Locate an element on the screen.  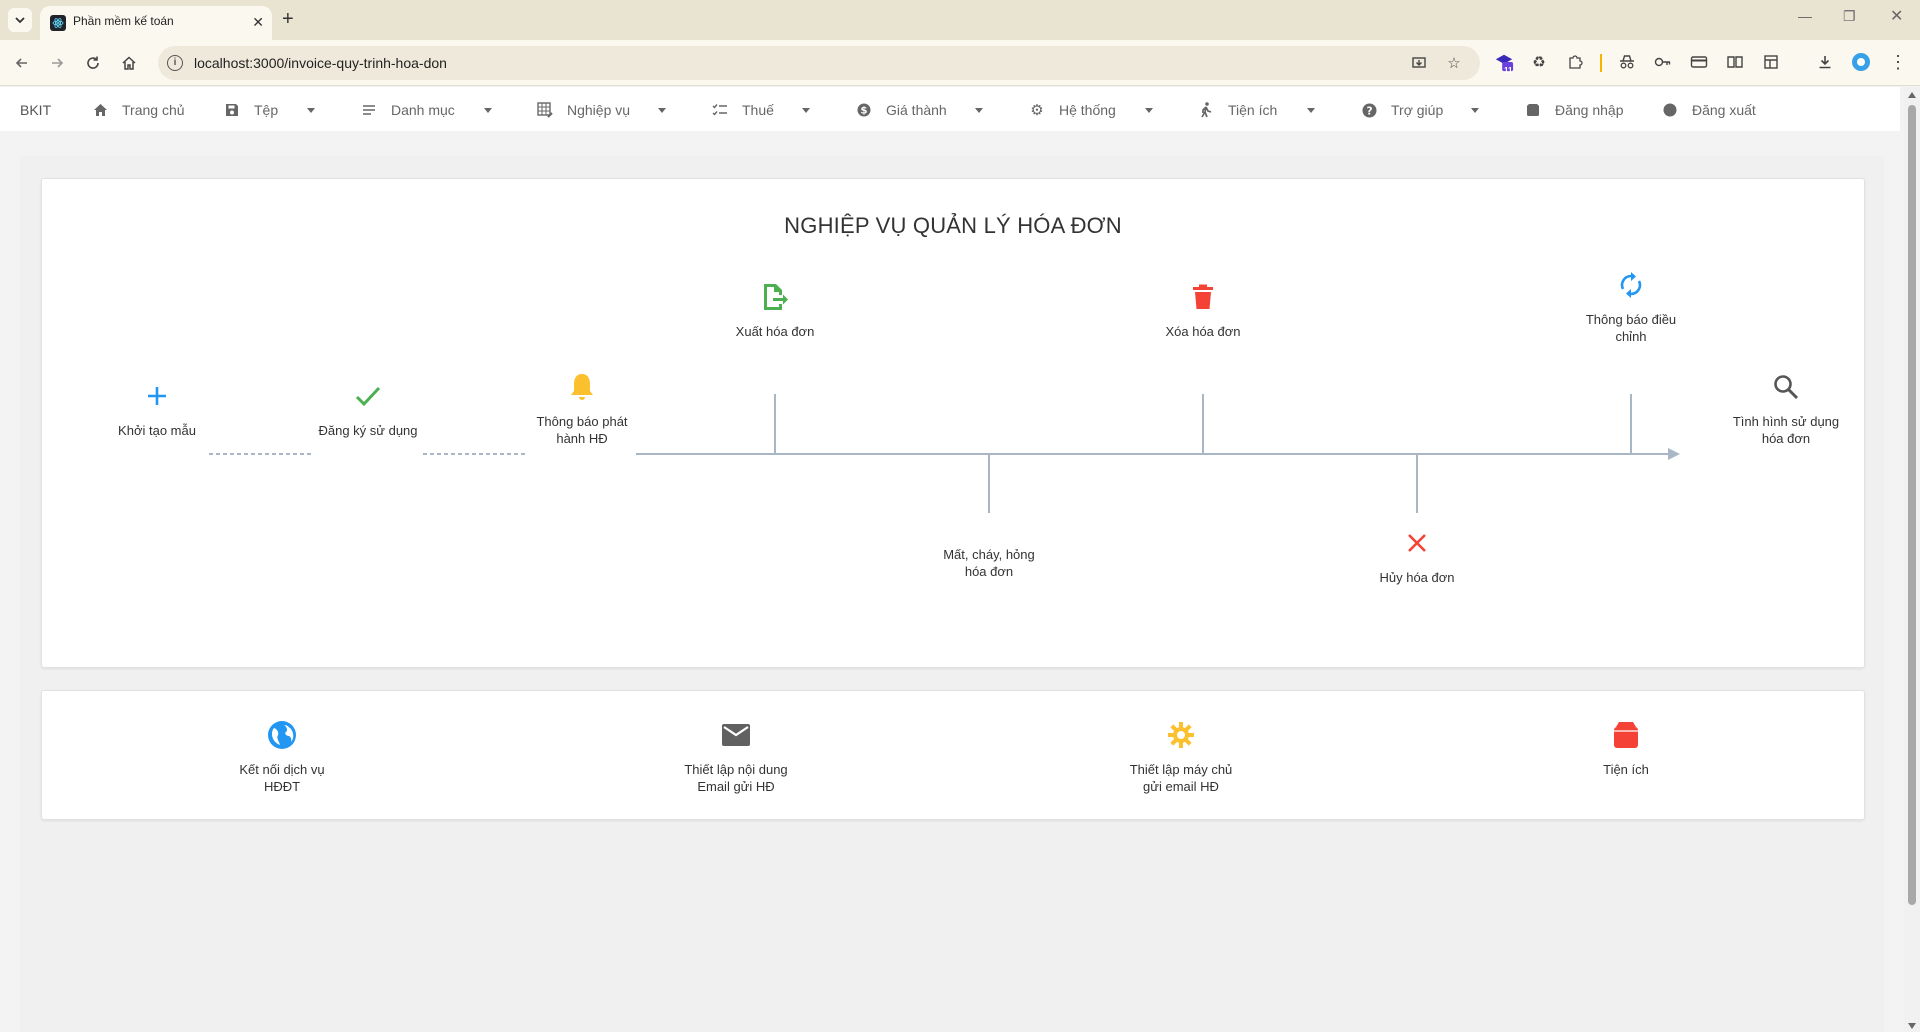
profile-avatar-icon is located at coordinates (1861, 62).